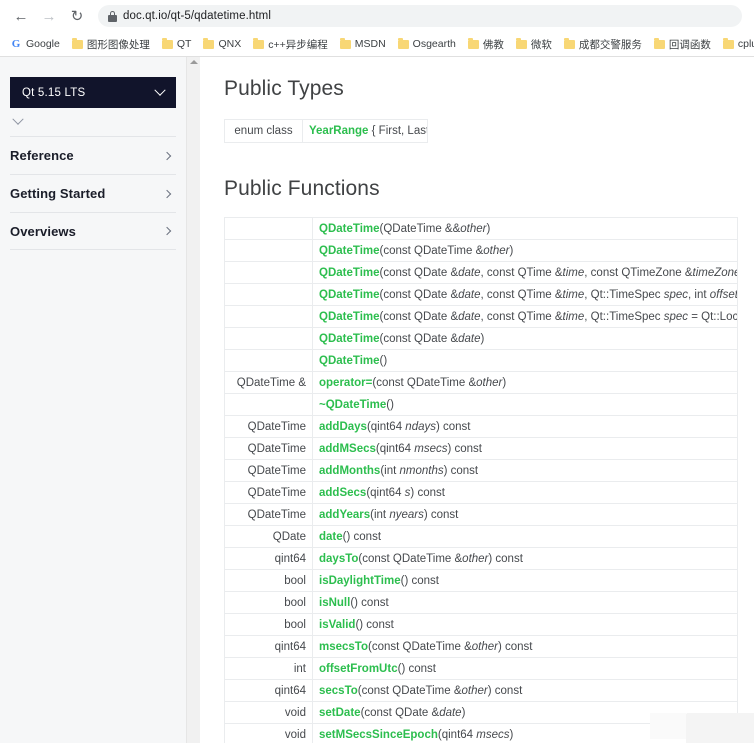 The width and height of the screenshot is (754, 743). I want to click on parameter-name: nmonths, so click(421, 470).